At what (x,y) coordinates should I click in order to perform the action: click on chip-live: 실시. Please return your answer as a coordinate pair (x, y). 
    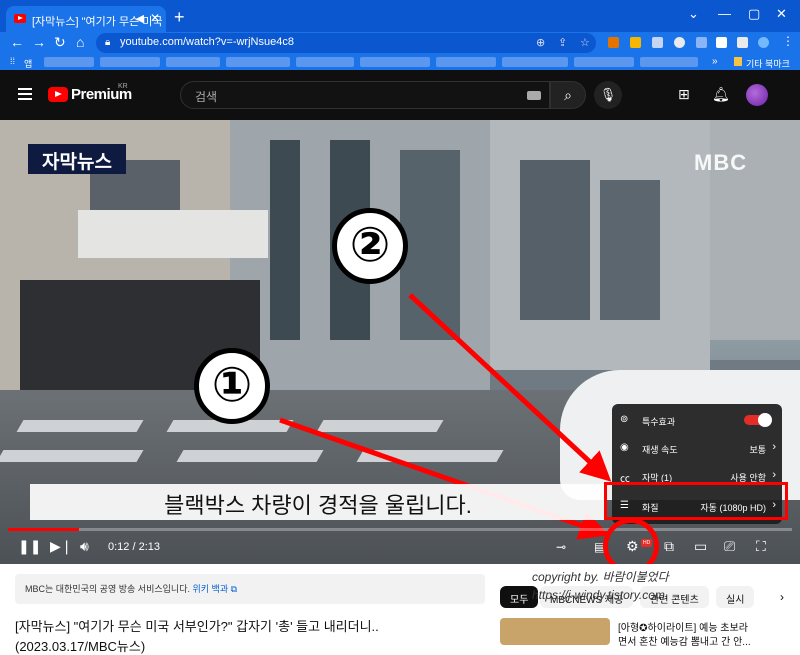
    Looking at the image, I should click on (735, 597).